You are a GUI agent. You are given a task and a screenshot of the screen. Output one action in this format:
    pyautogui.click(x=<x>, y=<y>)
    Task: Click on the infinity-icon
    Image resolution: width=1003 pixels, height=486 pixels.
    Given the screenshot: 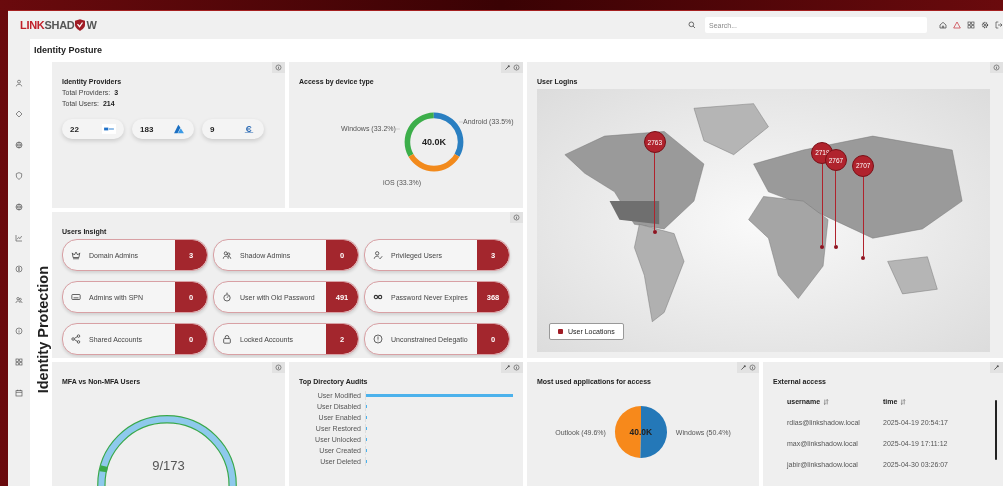 What is the action you would take?
    pyautogui.click(x=378, y=297)
    